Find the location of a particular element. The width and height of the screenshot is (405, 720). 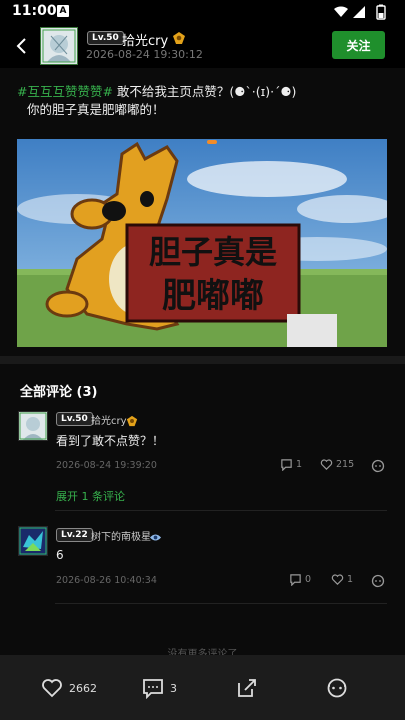

back-button is located at coordinates (22, 46).